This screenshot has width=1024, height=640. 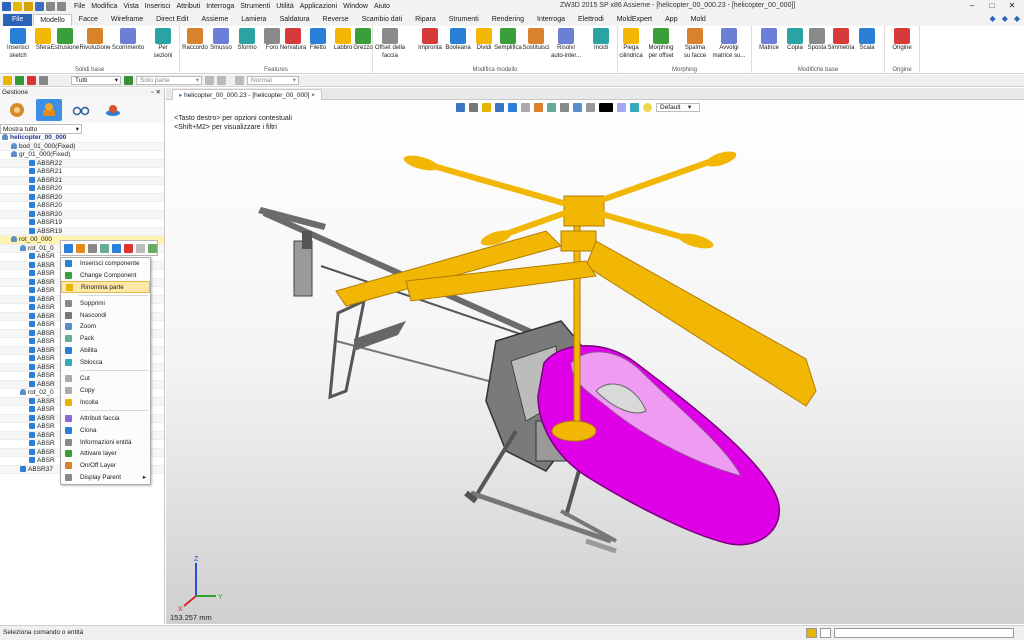 I want to click on menu-item-clona: Clona, so click(x=105, y=431).